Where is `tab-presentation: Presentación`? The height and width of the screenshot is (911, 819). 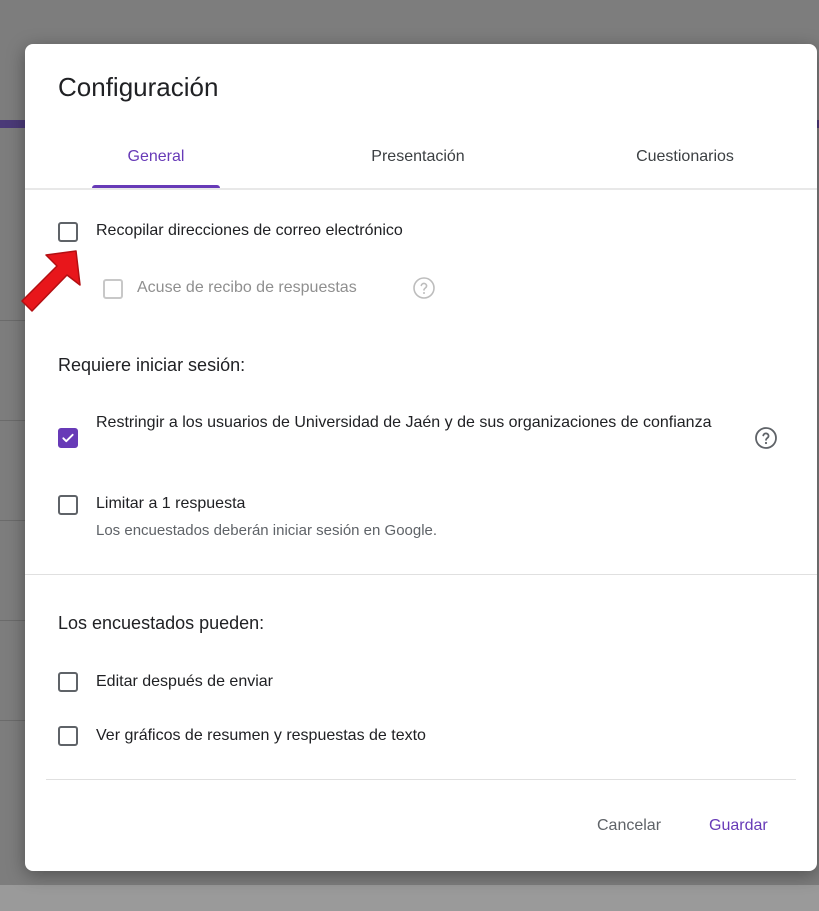
tab-presentation: Presentación is located at coordinates (418, 164).